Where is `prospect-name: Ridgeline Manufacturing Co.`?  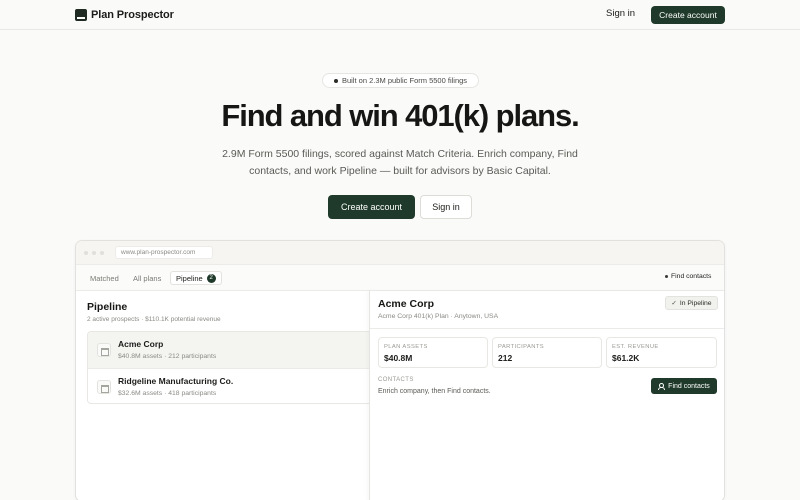
prospect-name: Ridgeline Manufacturing Co. is located at coordinates (176, 381).